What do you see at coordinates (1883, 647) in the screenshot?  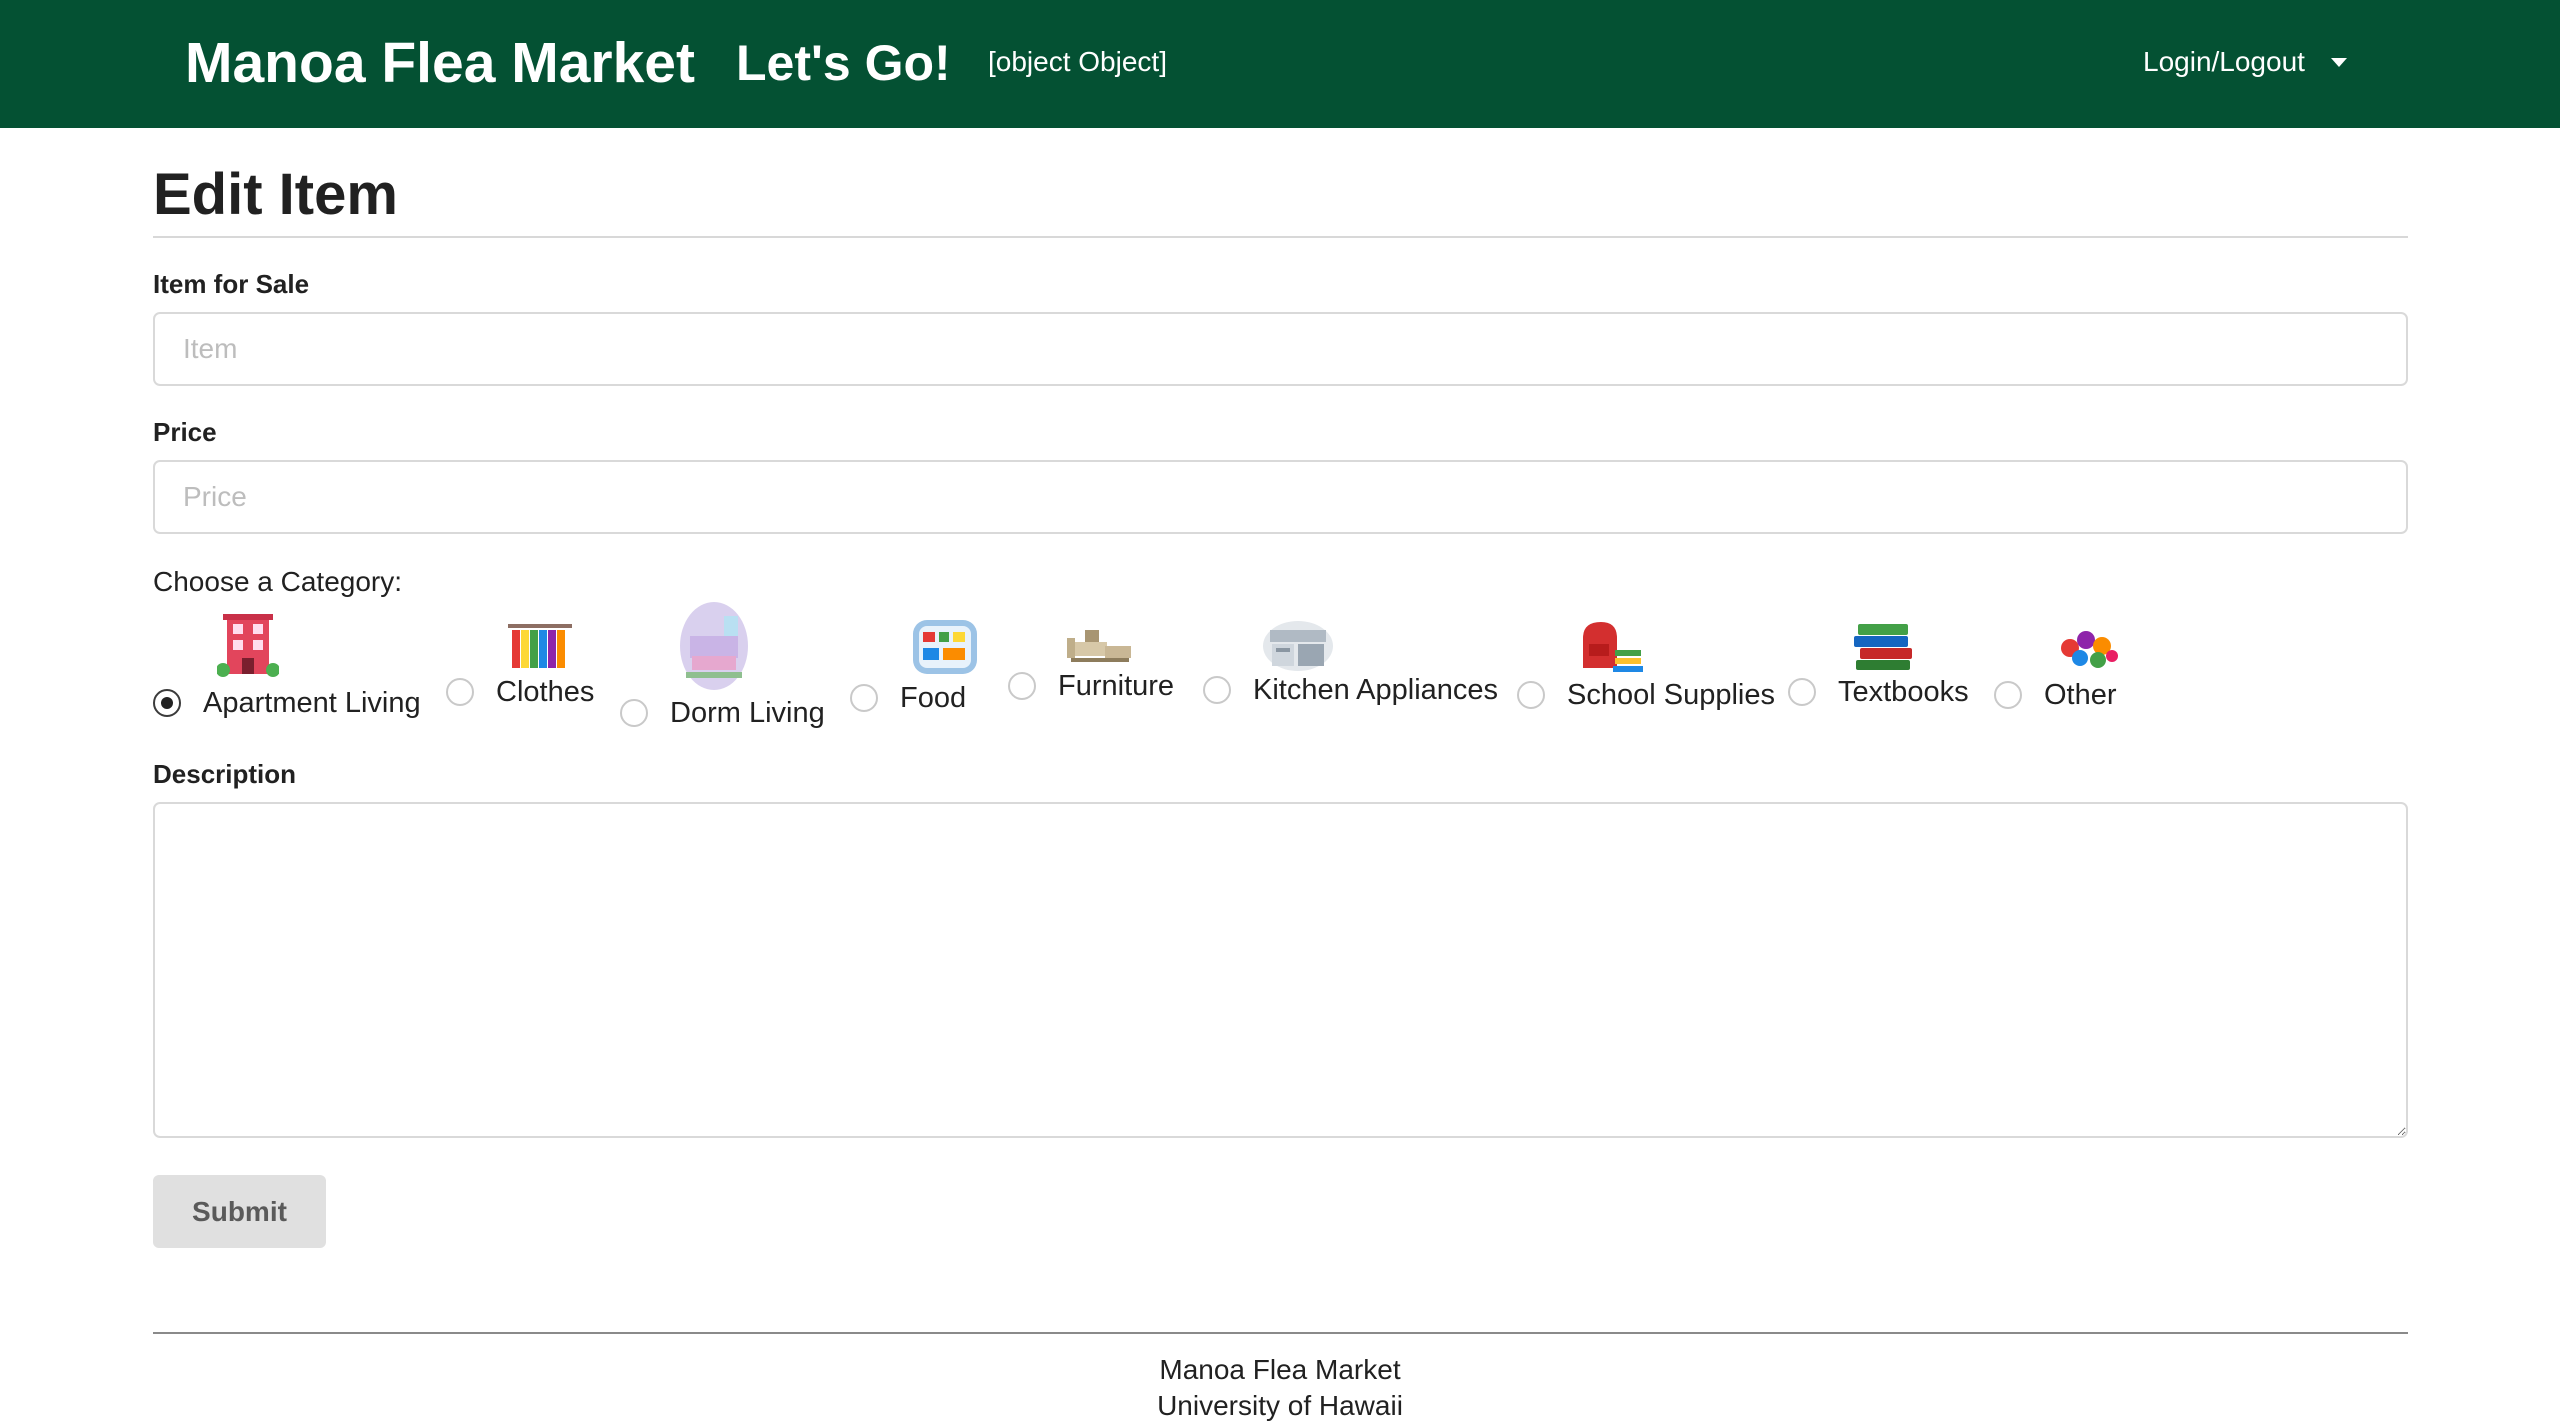 I see `textbooks-stack-icon` at bounding box center [1883, 647].